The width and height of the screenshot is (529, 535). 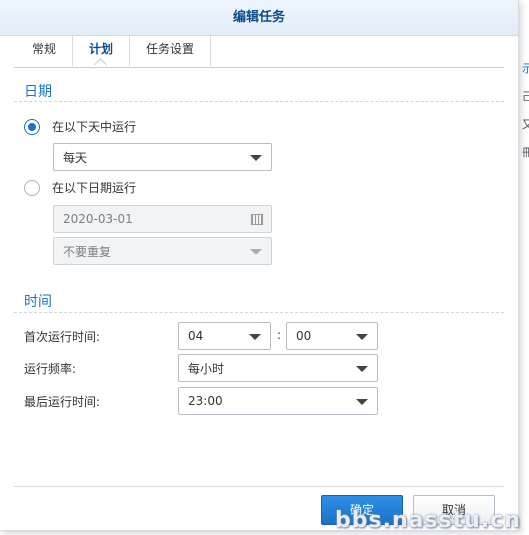 What do you see at coordinates (525, 96) in the screenshot?
I see `background-glyph: 己` at bounding box center [525, 96].